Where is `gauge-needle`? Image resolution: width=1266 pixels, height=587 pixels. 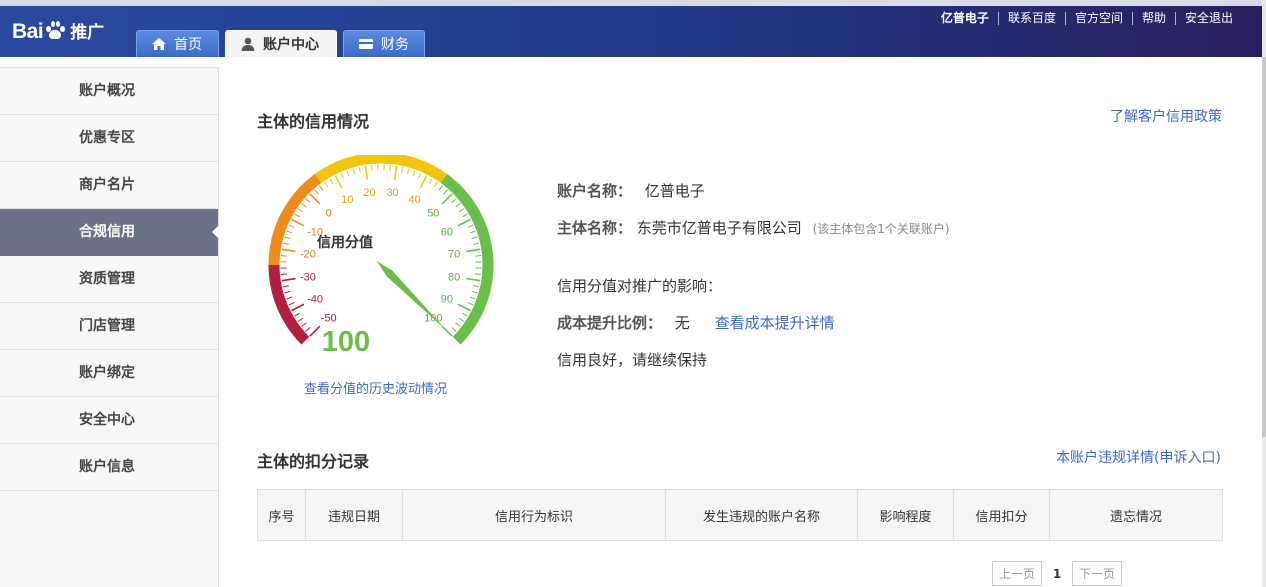 gauge-needle is located at coordinates (411, 295).